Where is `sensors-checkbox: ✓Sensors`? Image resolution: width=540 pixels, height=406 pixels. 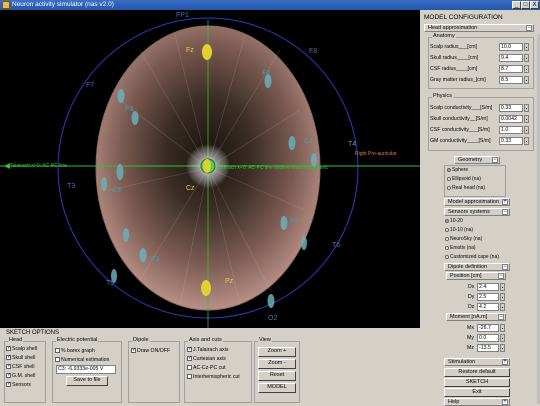 sensors-checkbox: ✓Sensors is located at coordinates (18, 385).